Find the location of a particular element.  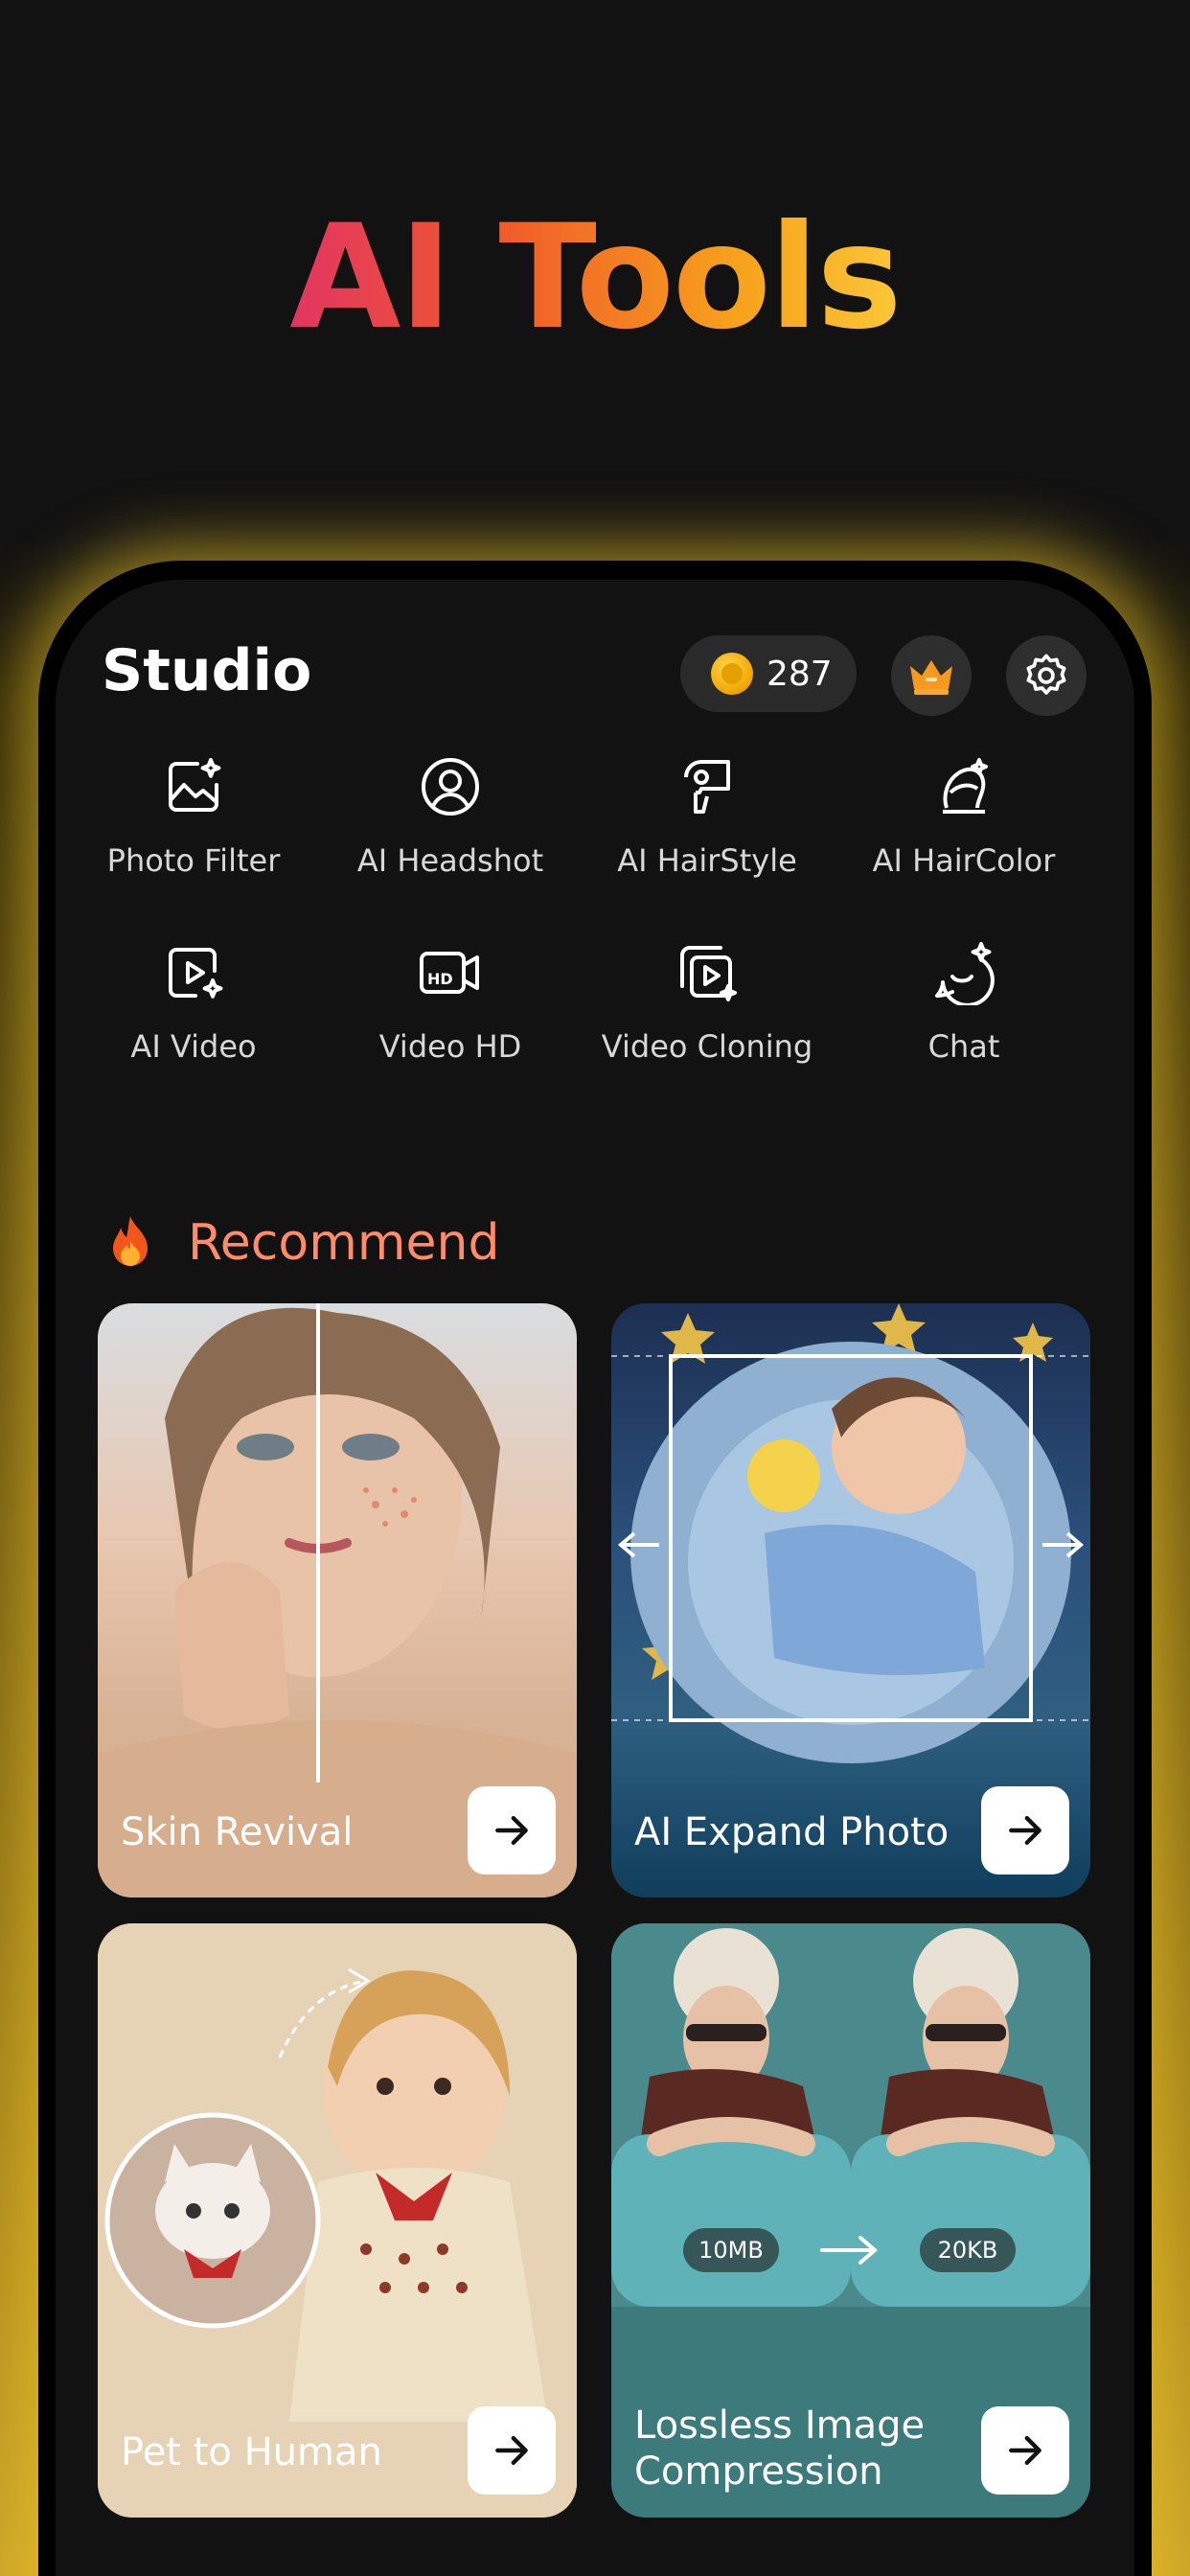

video-hd-icon: HD is located at coordinates (450, 973).